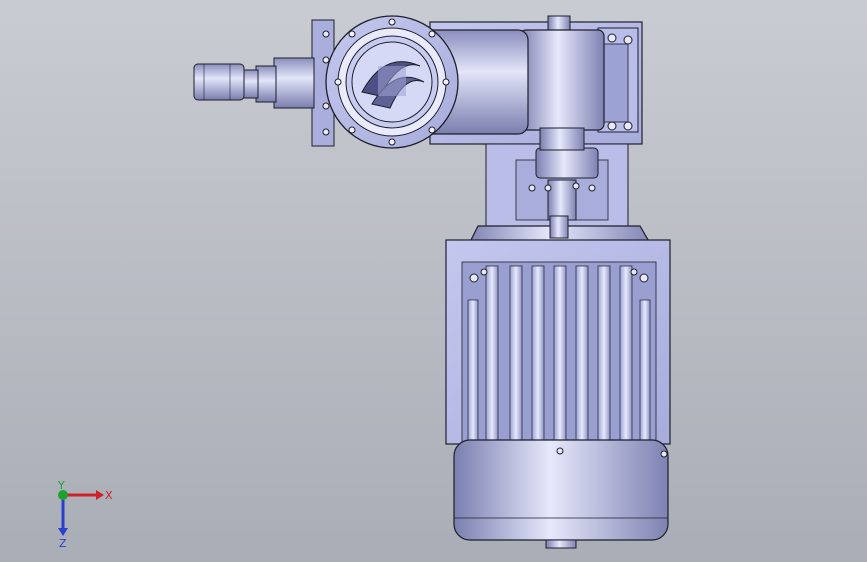 The width and height of the screenshot is (867, 562). I want to click on z-axis-arrowhead, so click(63, 532).